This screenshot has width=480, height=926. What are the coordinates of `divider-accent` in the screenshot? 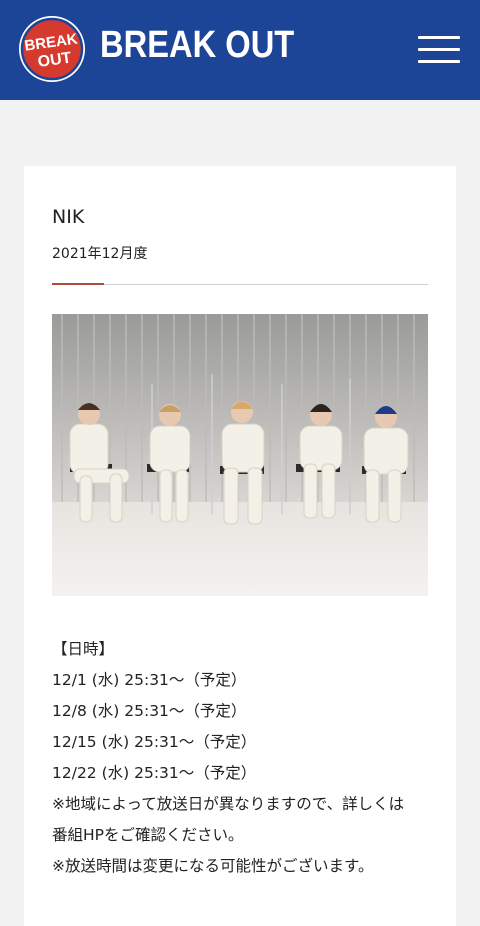 It's located at (78, 284).